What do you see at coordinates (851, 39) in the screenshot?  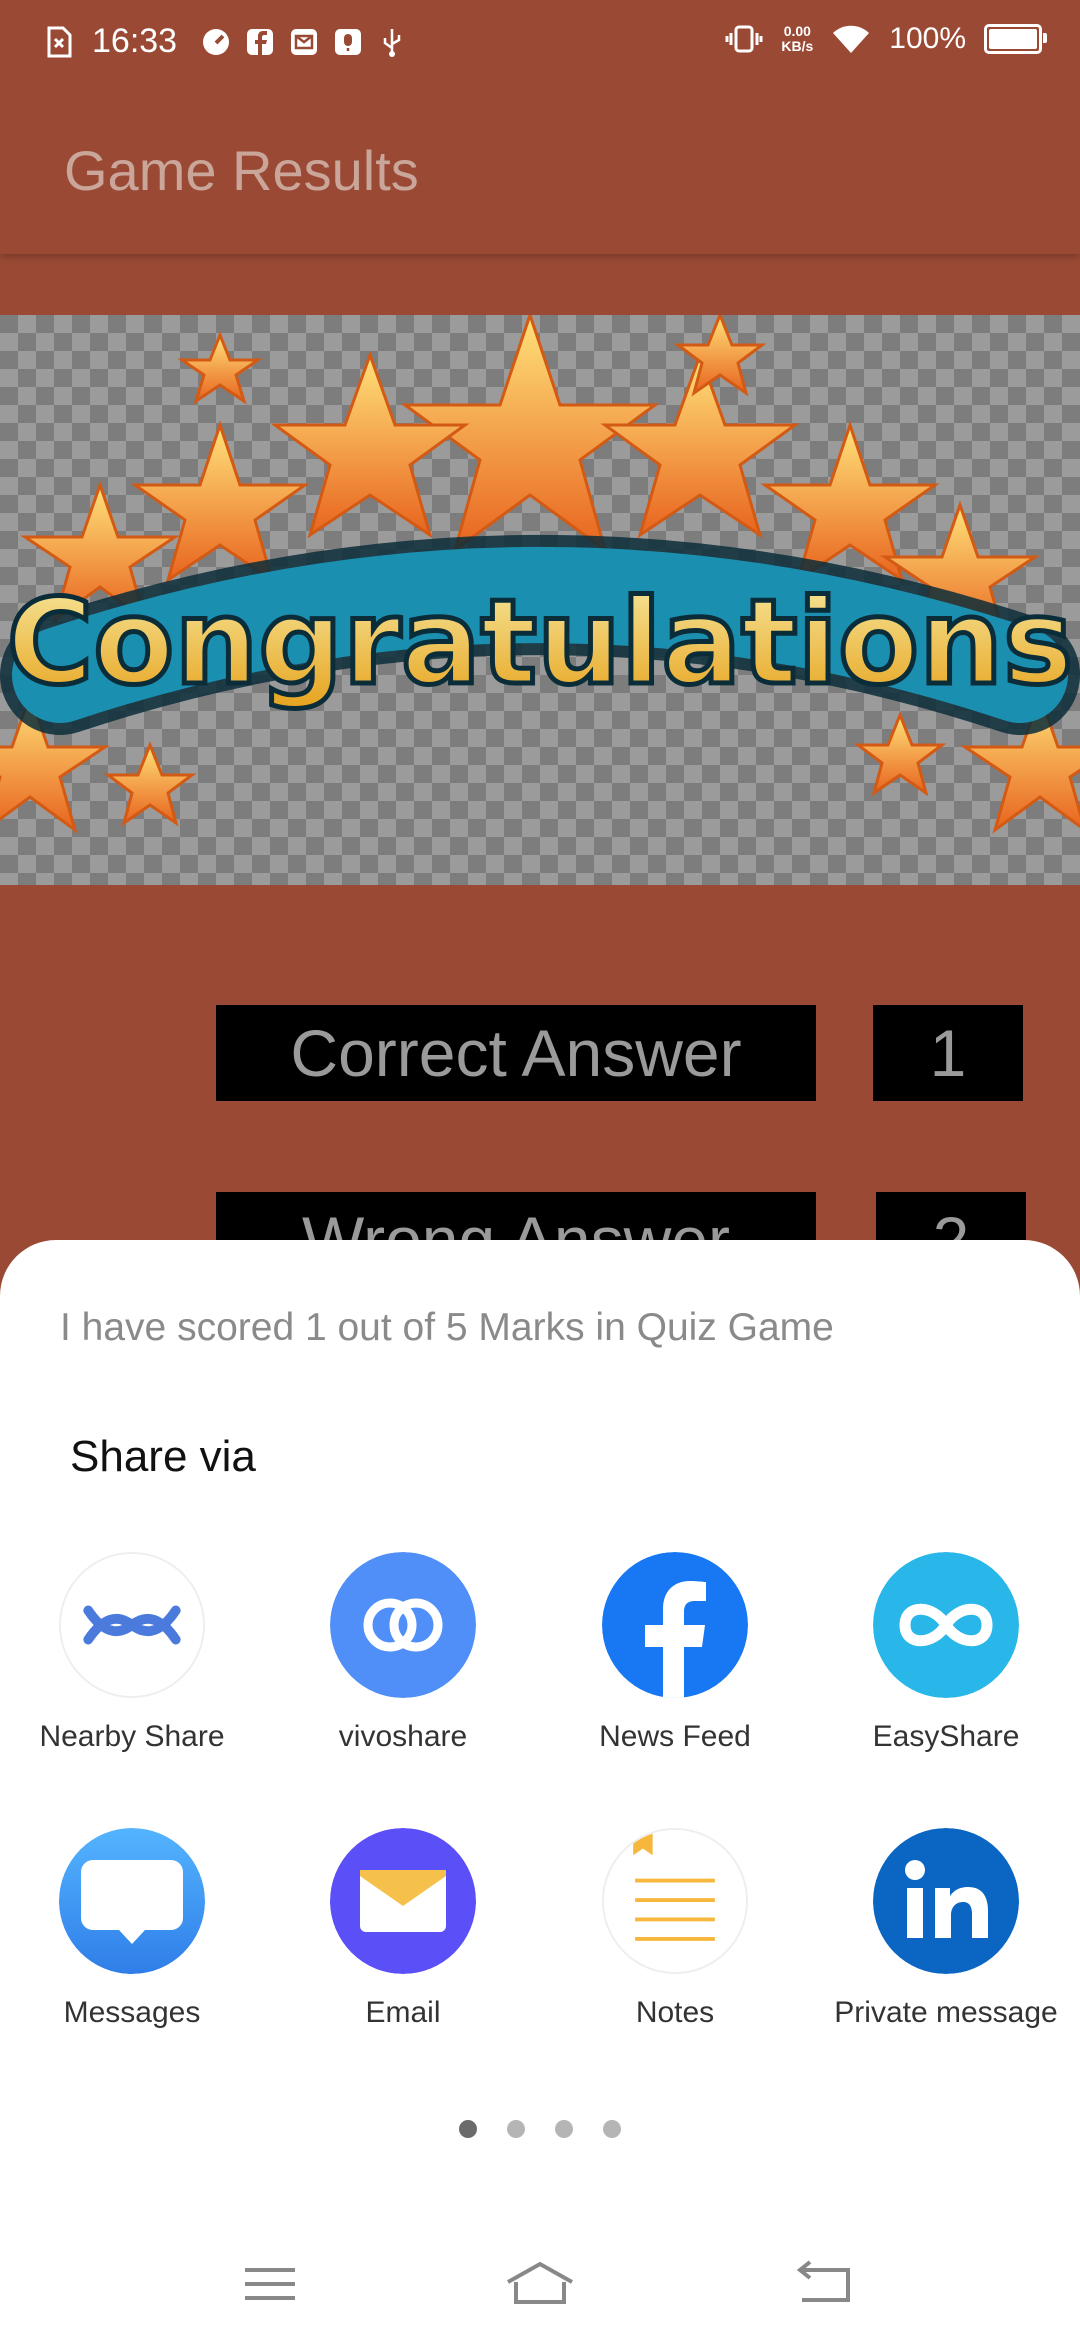 I see `wifi-icon` at bounding box center [851, 39].